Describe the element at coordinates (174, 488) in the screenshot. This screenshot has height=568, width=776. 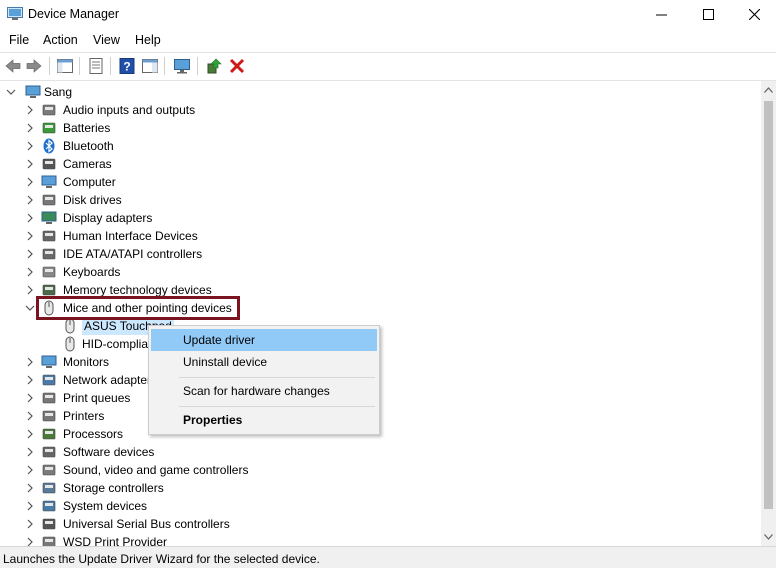
I see `tree-category-item: Storage controllers` at that location.